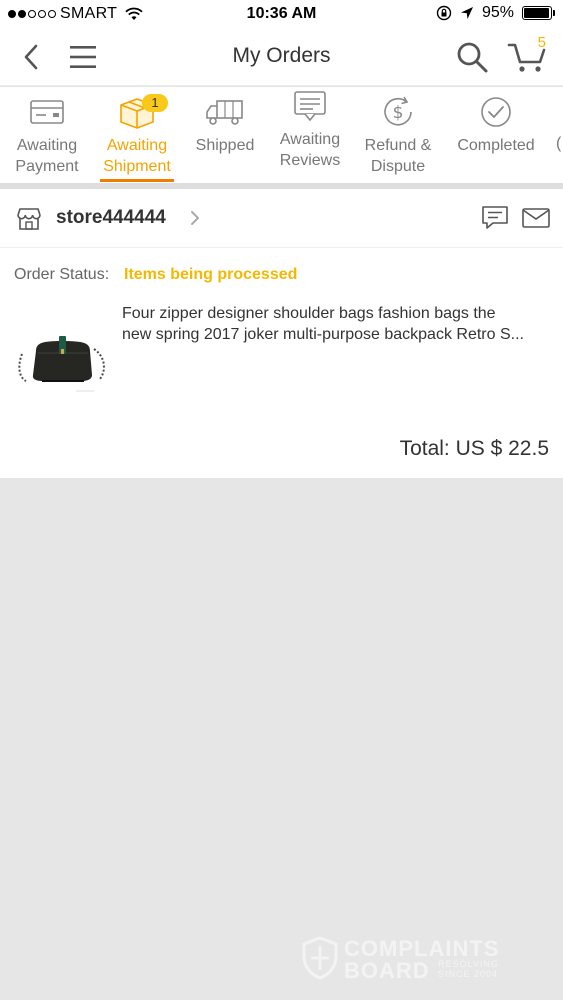  Describe the element at coordinates (387, 970) in the screenshot. I see `watermark-line2: BOARD` at that location.